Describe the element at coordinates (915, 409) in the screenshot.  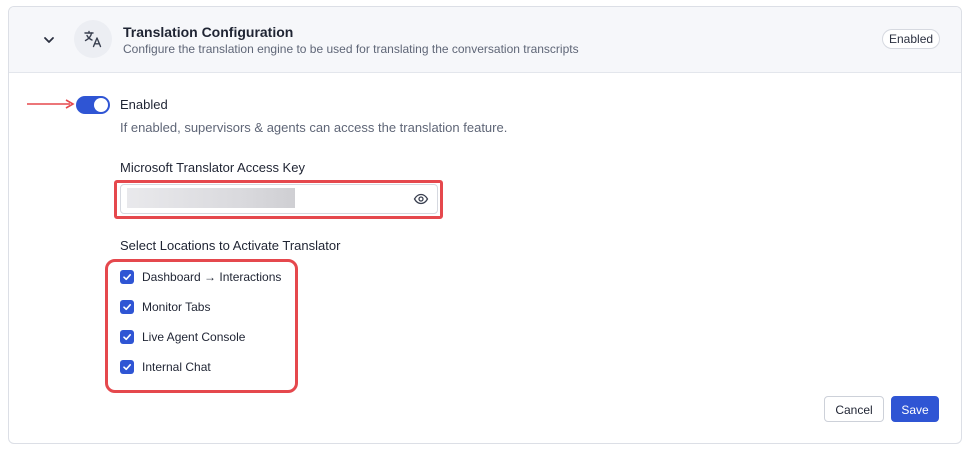
I see `save-button: Save` at that location.